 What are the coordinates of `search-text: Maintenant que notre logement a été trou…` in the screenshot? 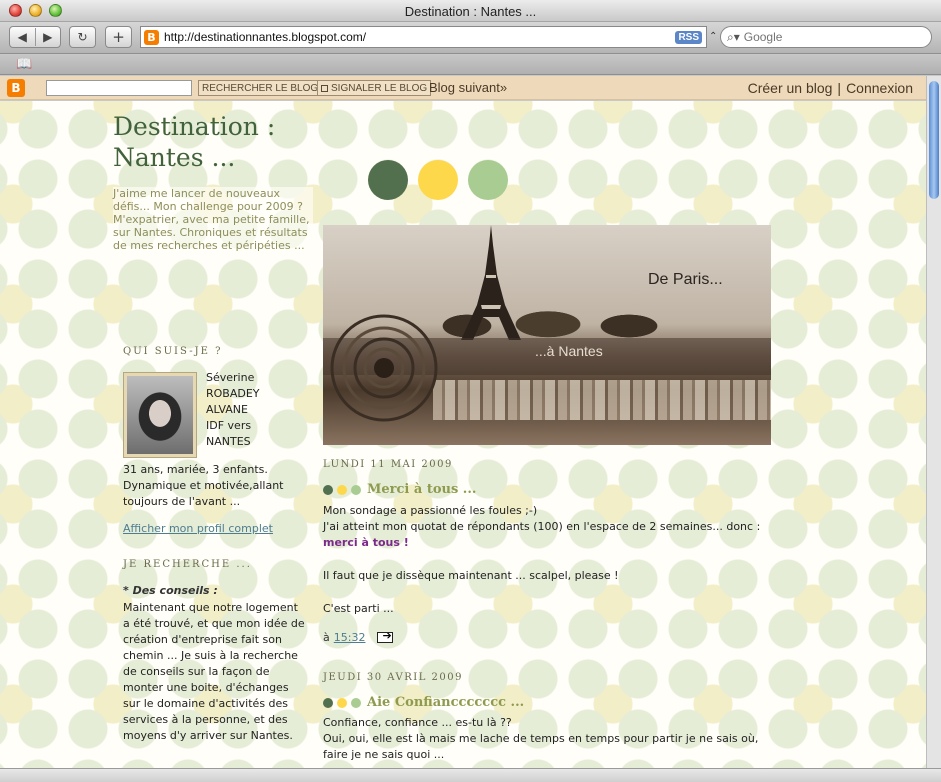 It's located at (214, 671).